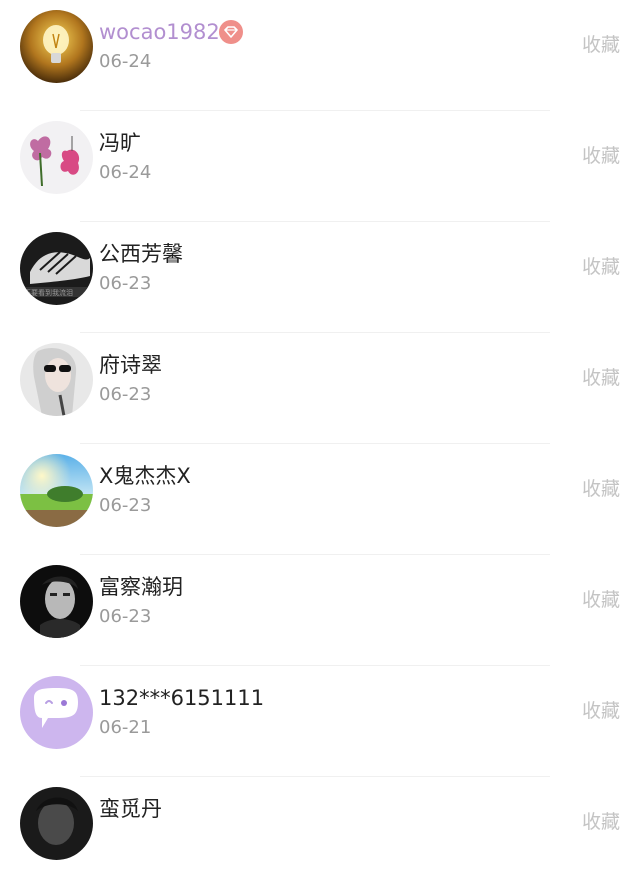 This screenshot has height=888, width=640. I want to click on chat-bubble-avatar, so click(56, 712).